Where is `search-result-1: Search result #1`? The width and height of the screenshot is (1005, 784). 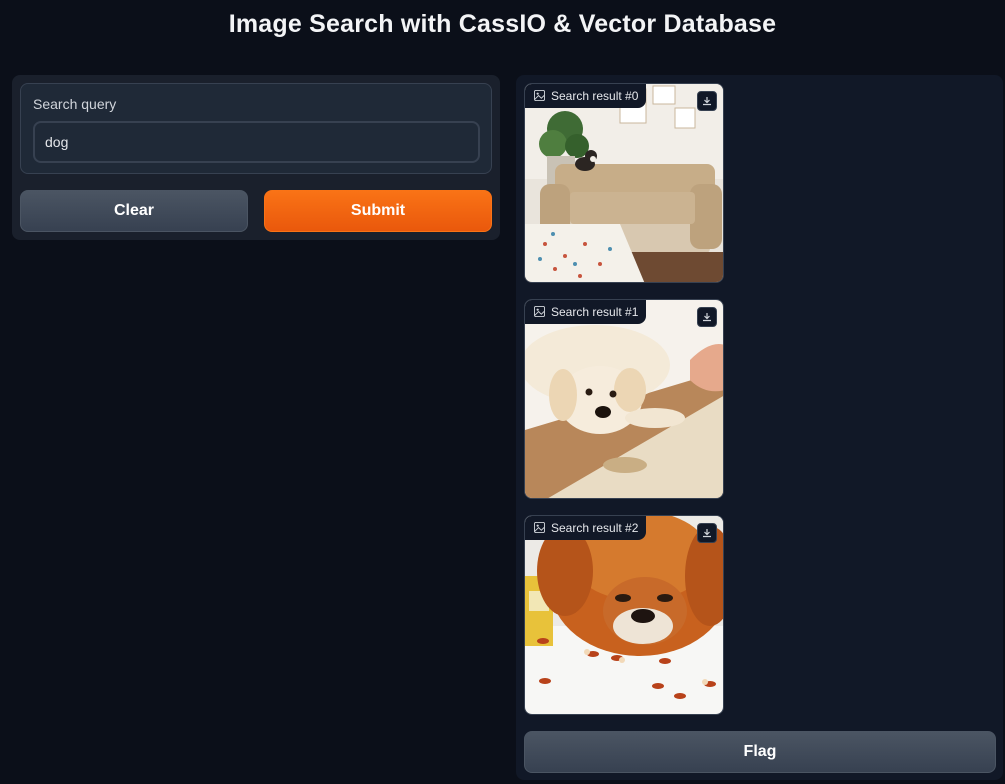 search-result-1: Search result #1 is located at coordinates (624, 399).